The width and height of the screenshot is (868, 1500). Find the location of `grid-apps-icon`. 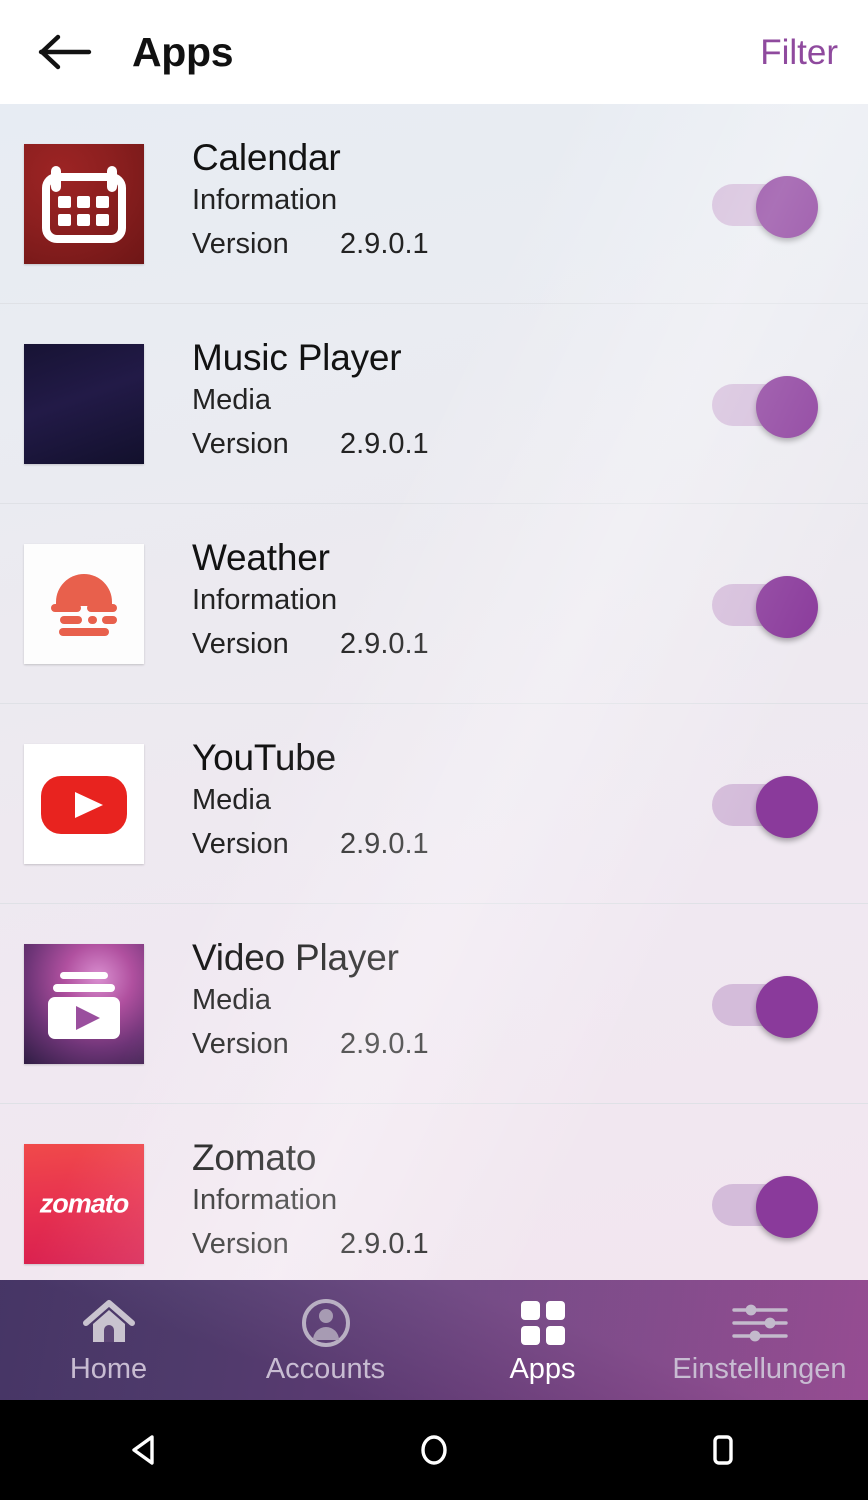

grid-apps-icon is located at coordinates (543, 1323).